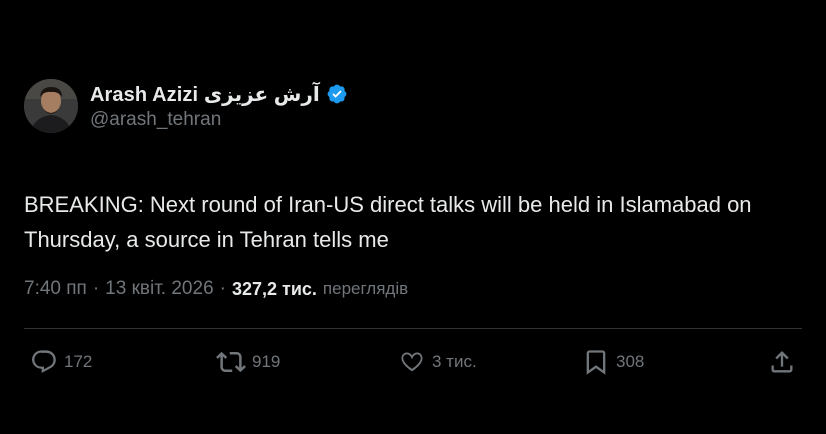 The height and width of the screenshot is (434, 826). I want to click on name-row: Arash Azizi آرش عزیزی, so click(219, 94).